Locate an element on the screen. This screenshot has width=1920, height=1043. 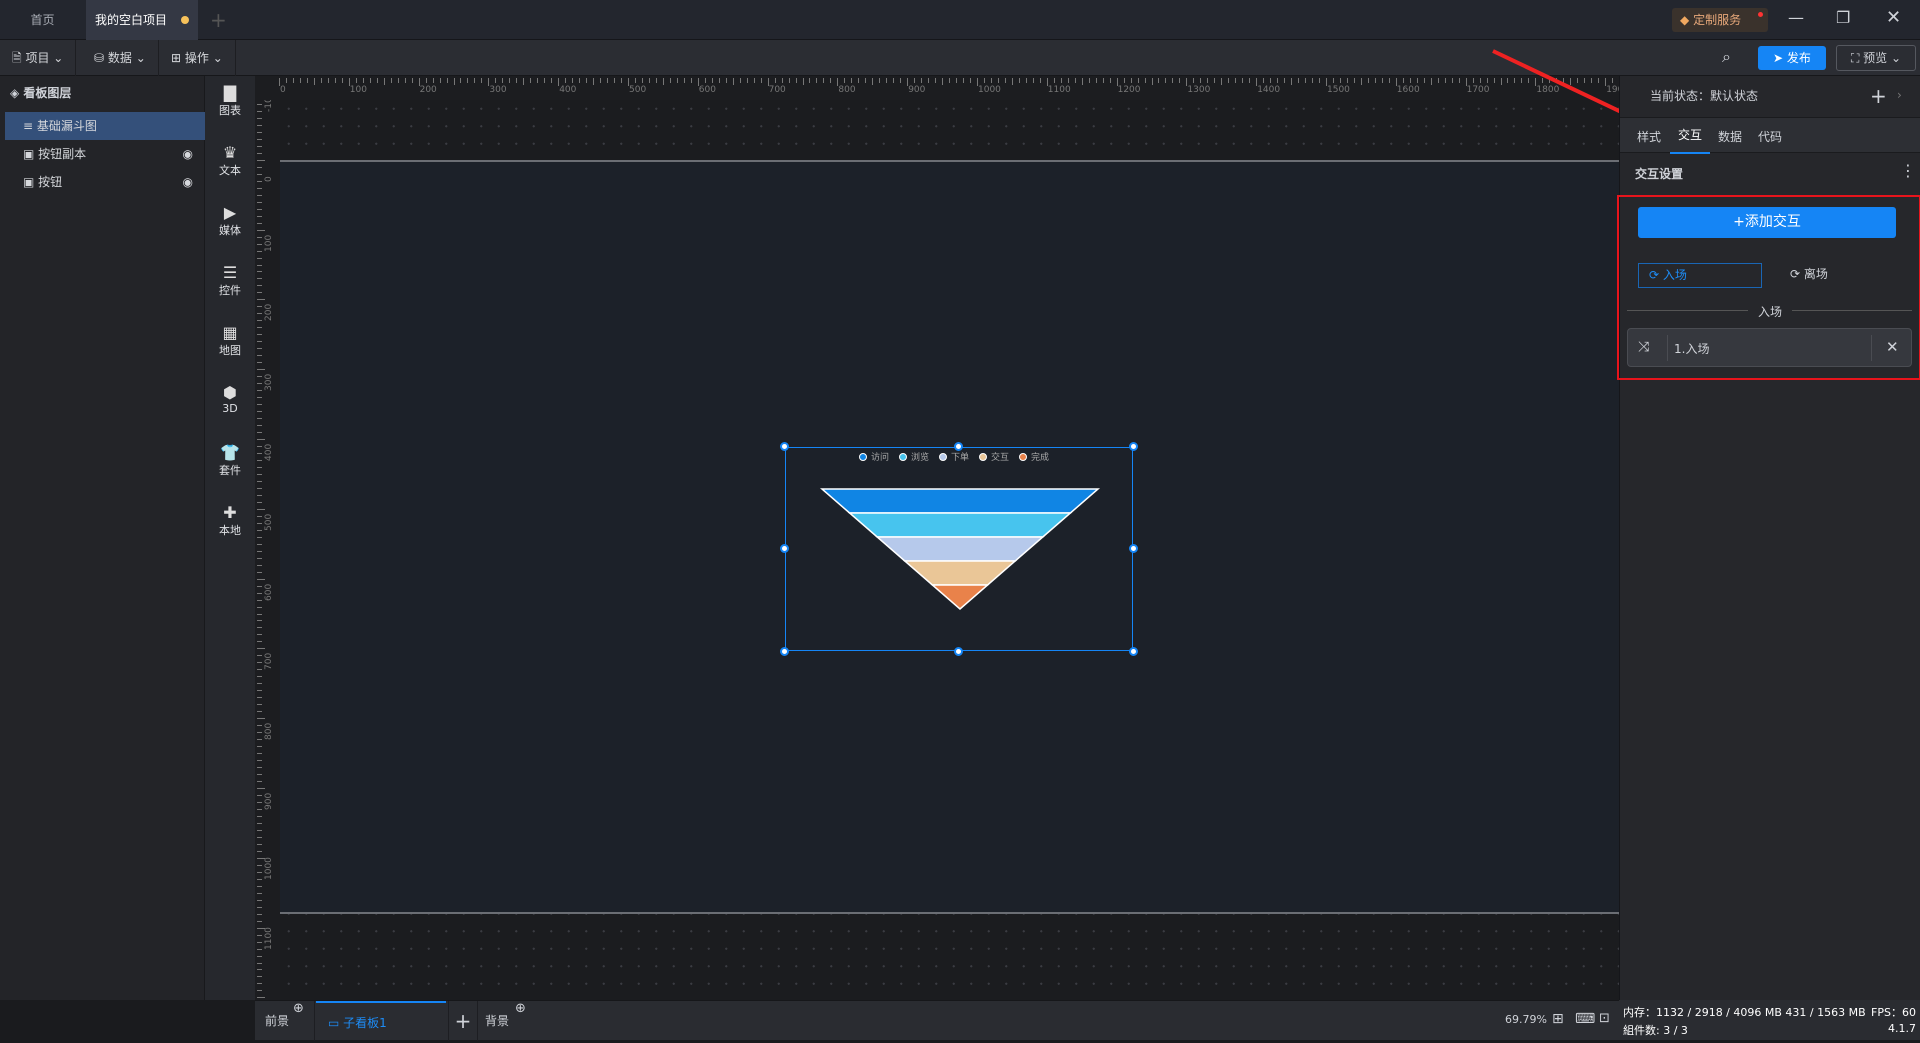
layer-item-button: ▣ 按钮 ◉ is located at coordinates (105, 182).